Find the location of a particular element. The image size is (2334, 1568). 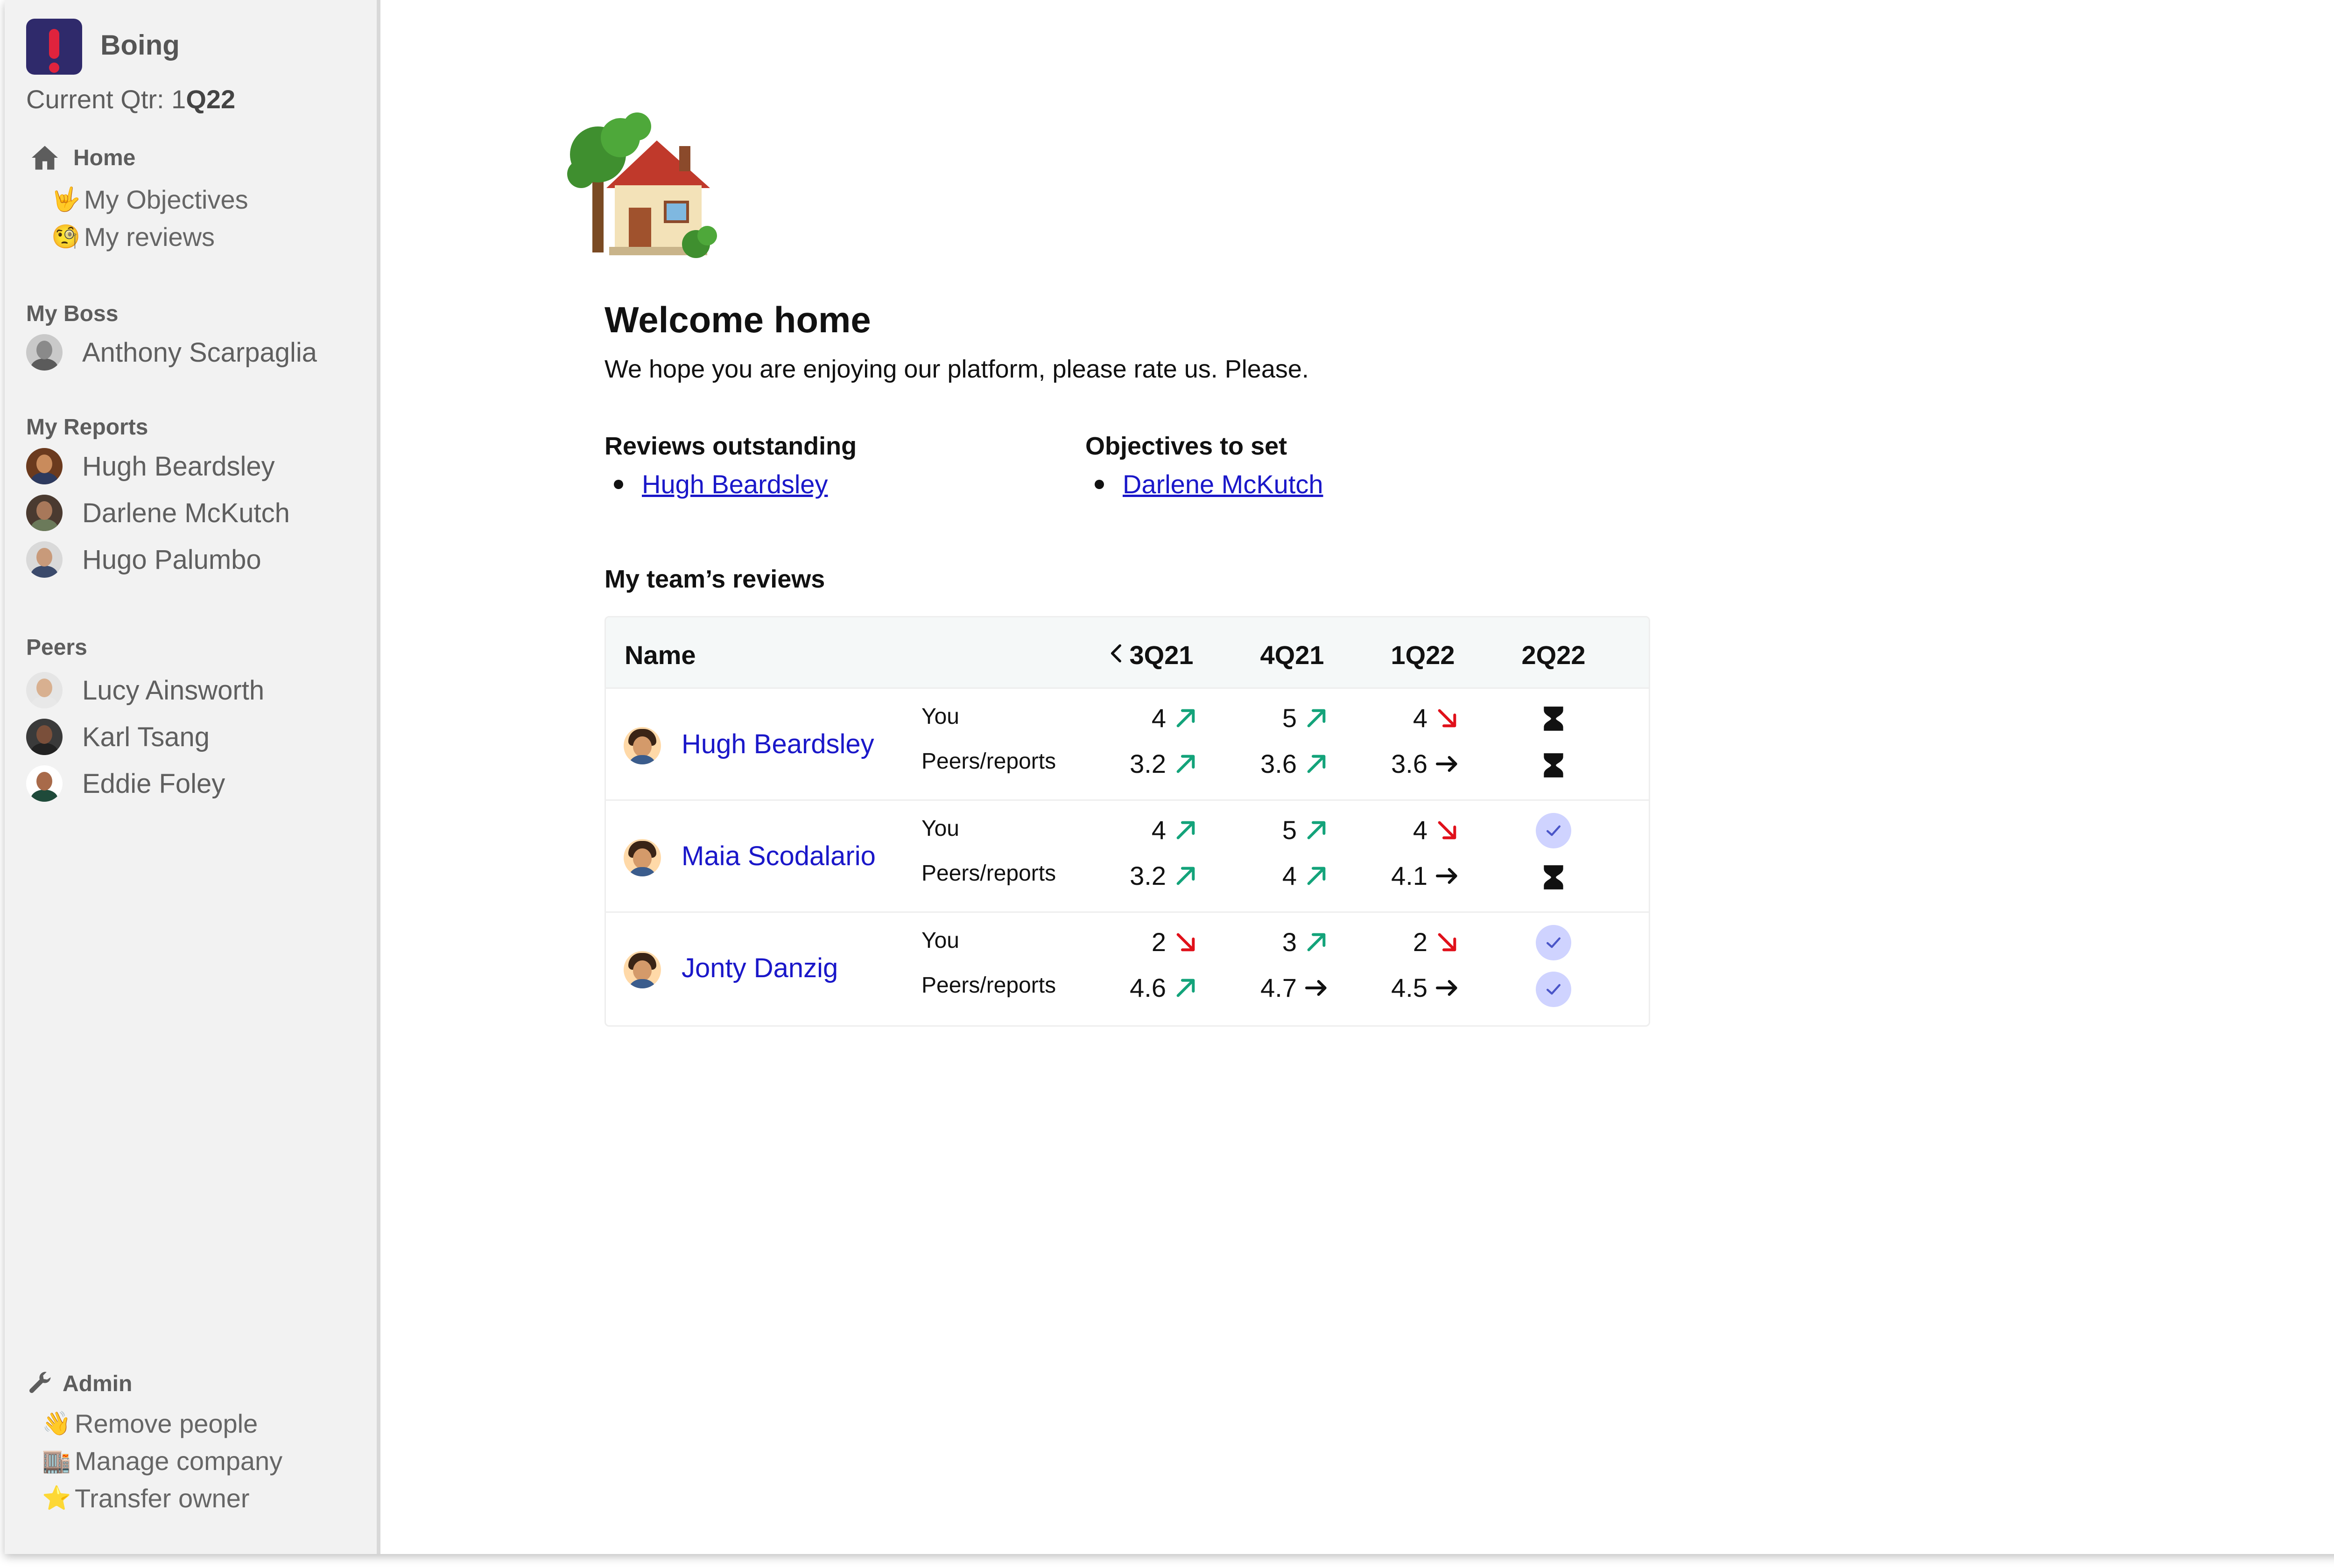

peer-name: Eddie Foley is located at coordinates (153, 783).